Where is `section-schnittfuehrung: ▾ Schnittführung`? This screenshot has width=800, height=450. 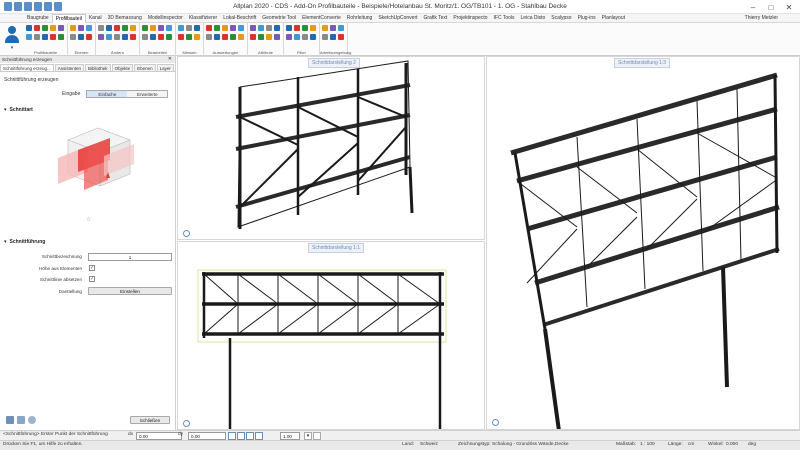
section-schnittfuehrung: ▾ Schnittführung is located at coordinates (24, 242).